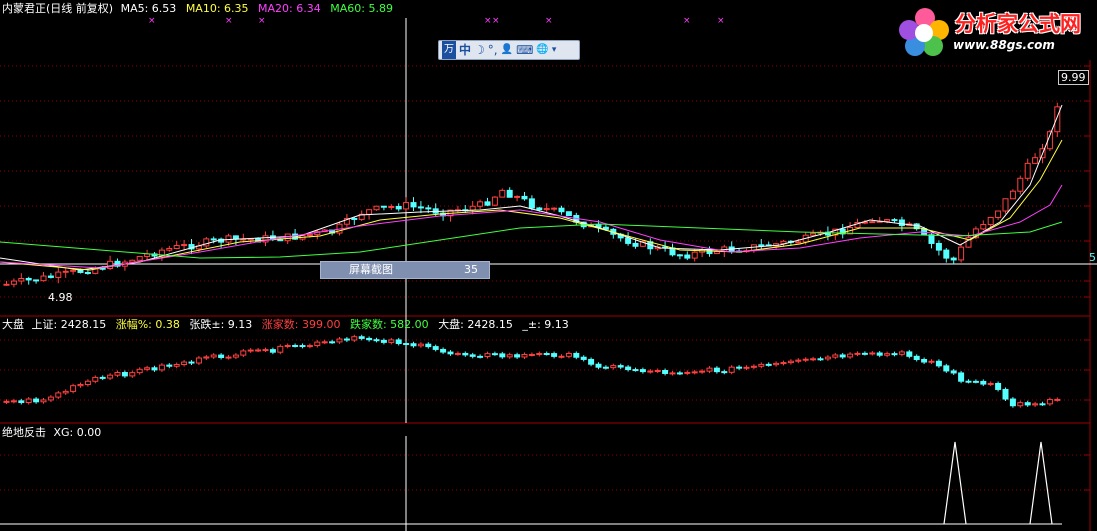 The image size is (1097, 531). What do you see at coordinates (13, 324) in the screenshot?
I see `index-name: 大盘` at bounding box center [13, 324].